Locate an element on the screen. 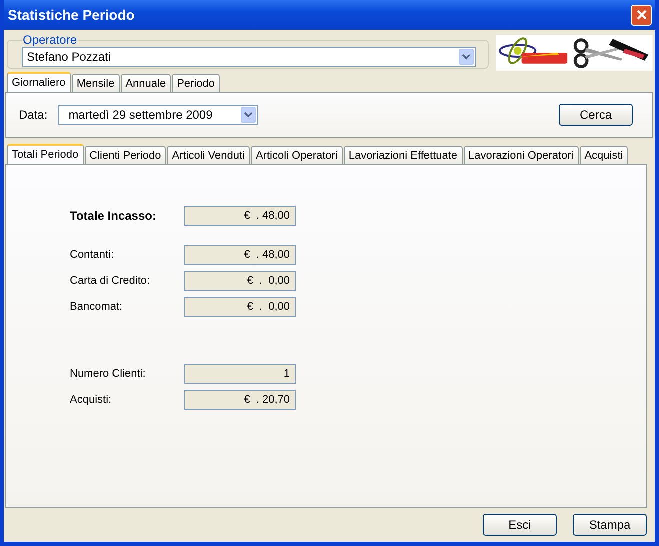 The image size is (659, 546). tab: Acquisti is located at coordinates (604, 155).